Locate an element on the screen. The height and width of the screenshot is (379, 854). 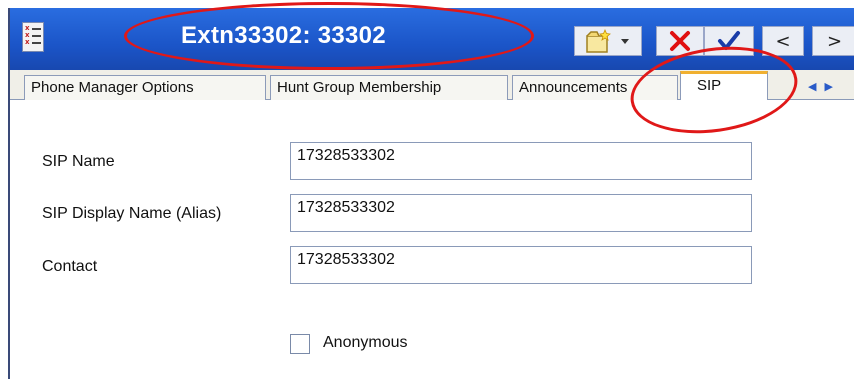
tab-scroll-arrows: ◀▶ is located at coordinates (831, 89).